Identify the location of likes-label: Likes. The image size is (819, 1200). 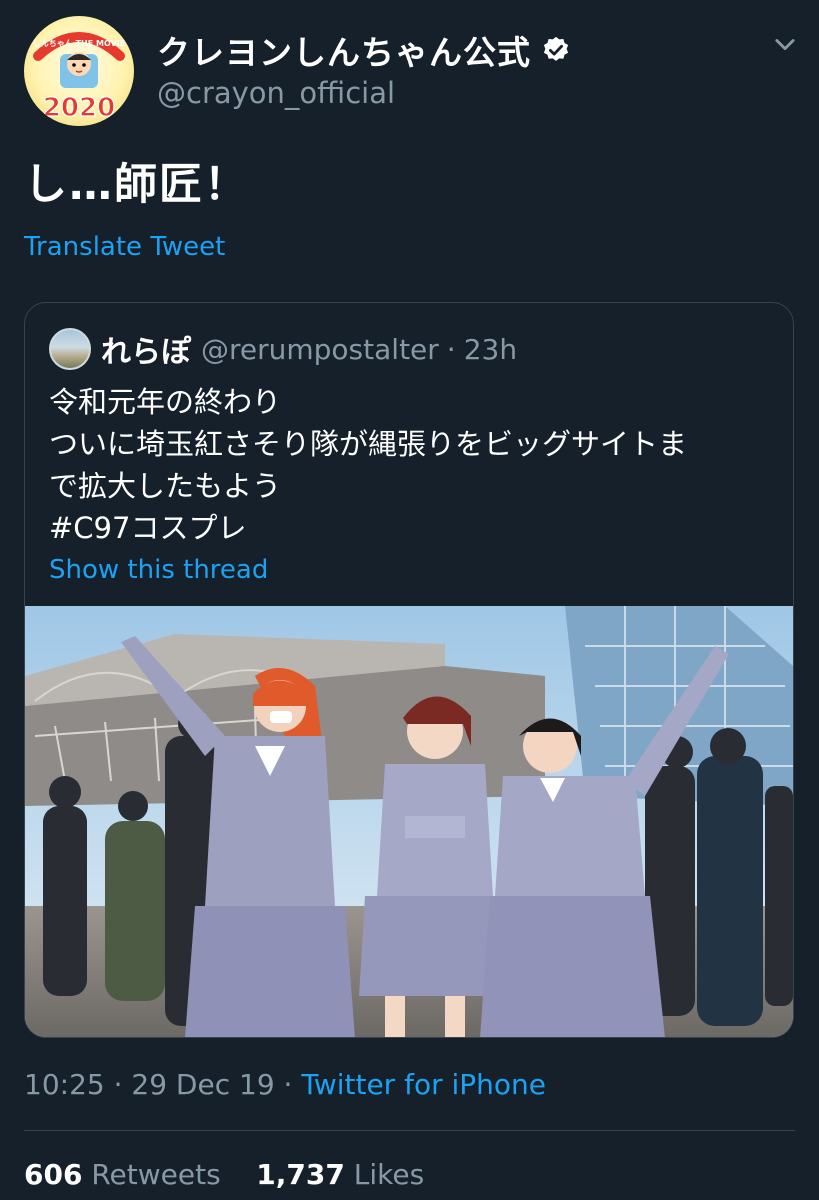
(389, 1174).